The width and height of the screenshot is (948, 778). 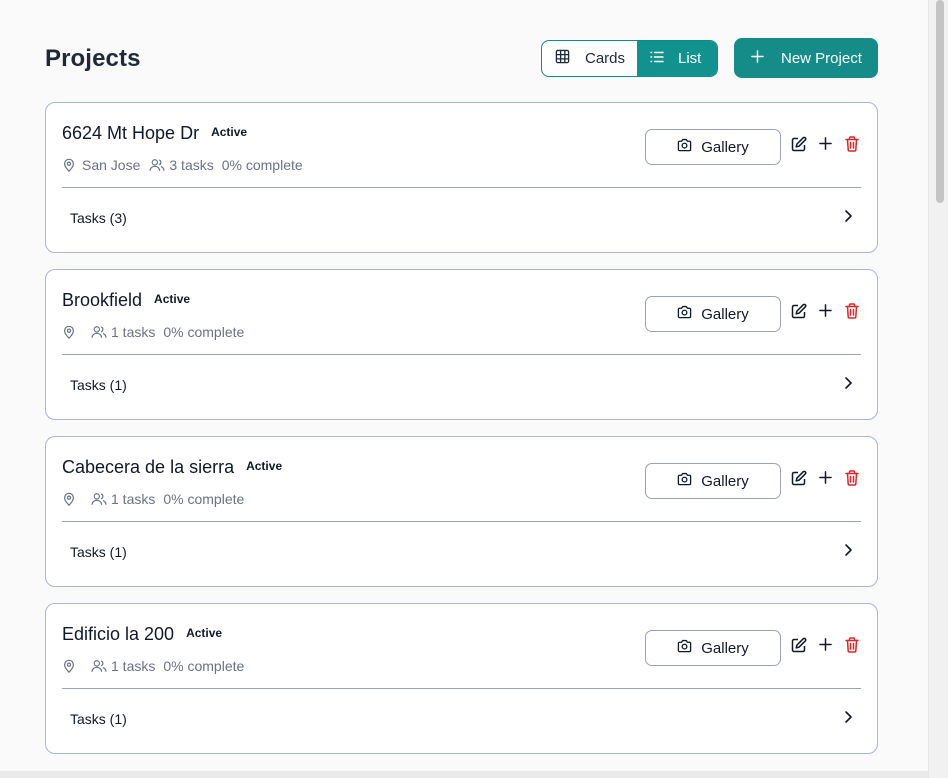 What do you see at coordinates (690, 58) in the screenshot?
I see `list-view-label: List` at bounding box center [690, 58].